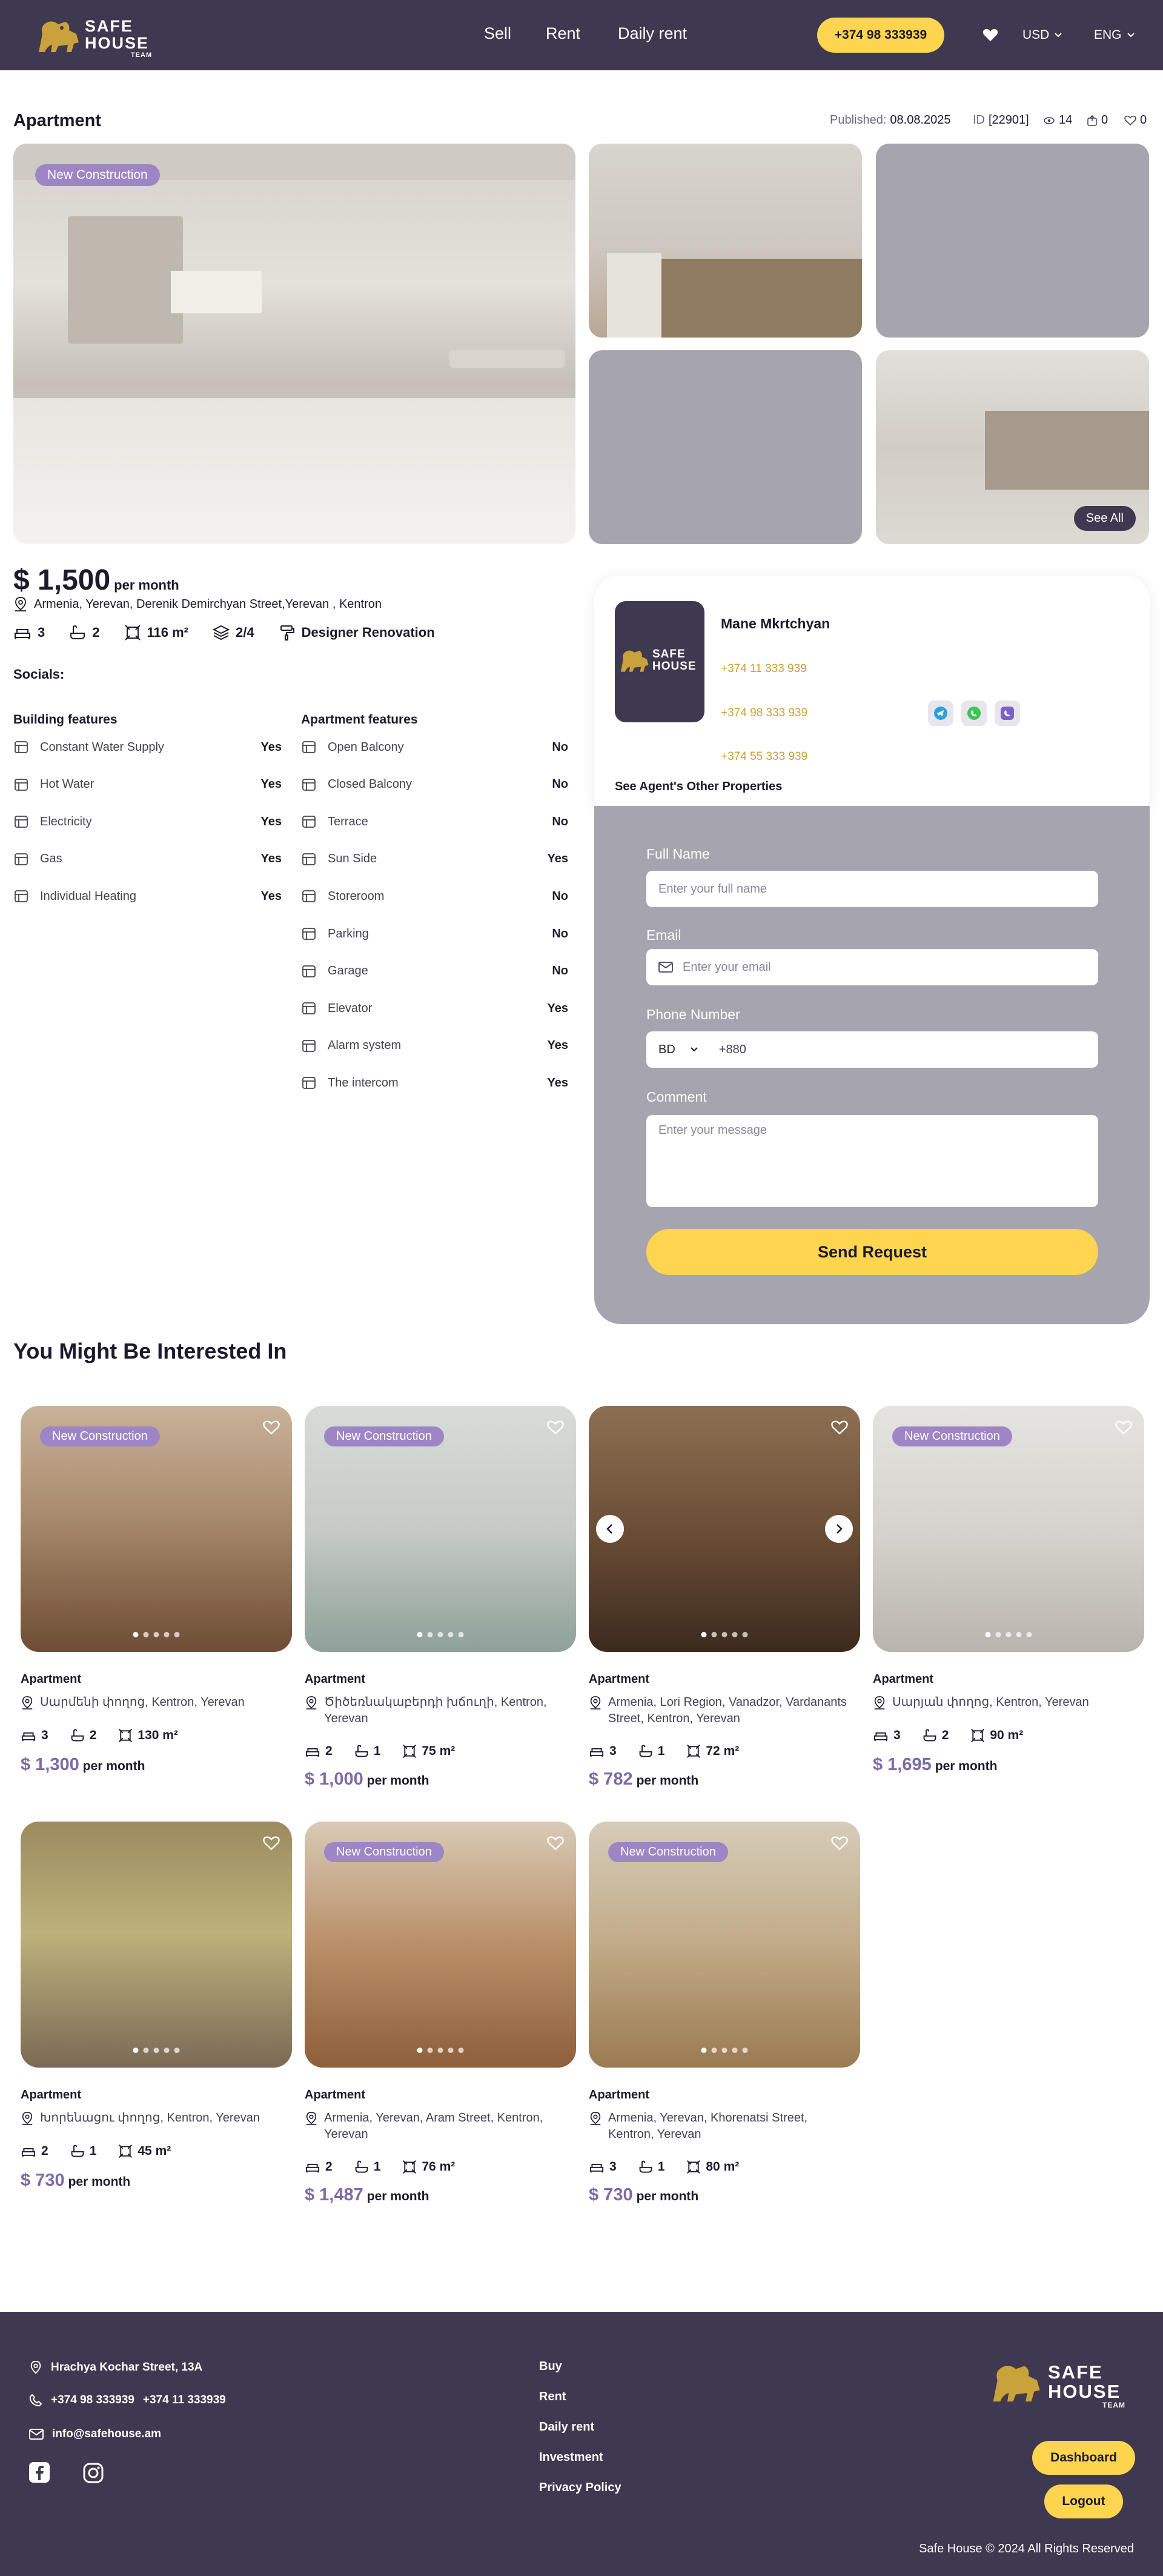 This screenshot has height=2576, width=1163. What do you see at coordinates (974, 713) in the screenshot?
I see `whatsapp-button` at bounding box center [974, 713].